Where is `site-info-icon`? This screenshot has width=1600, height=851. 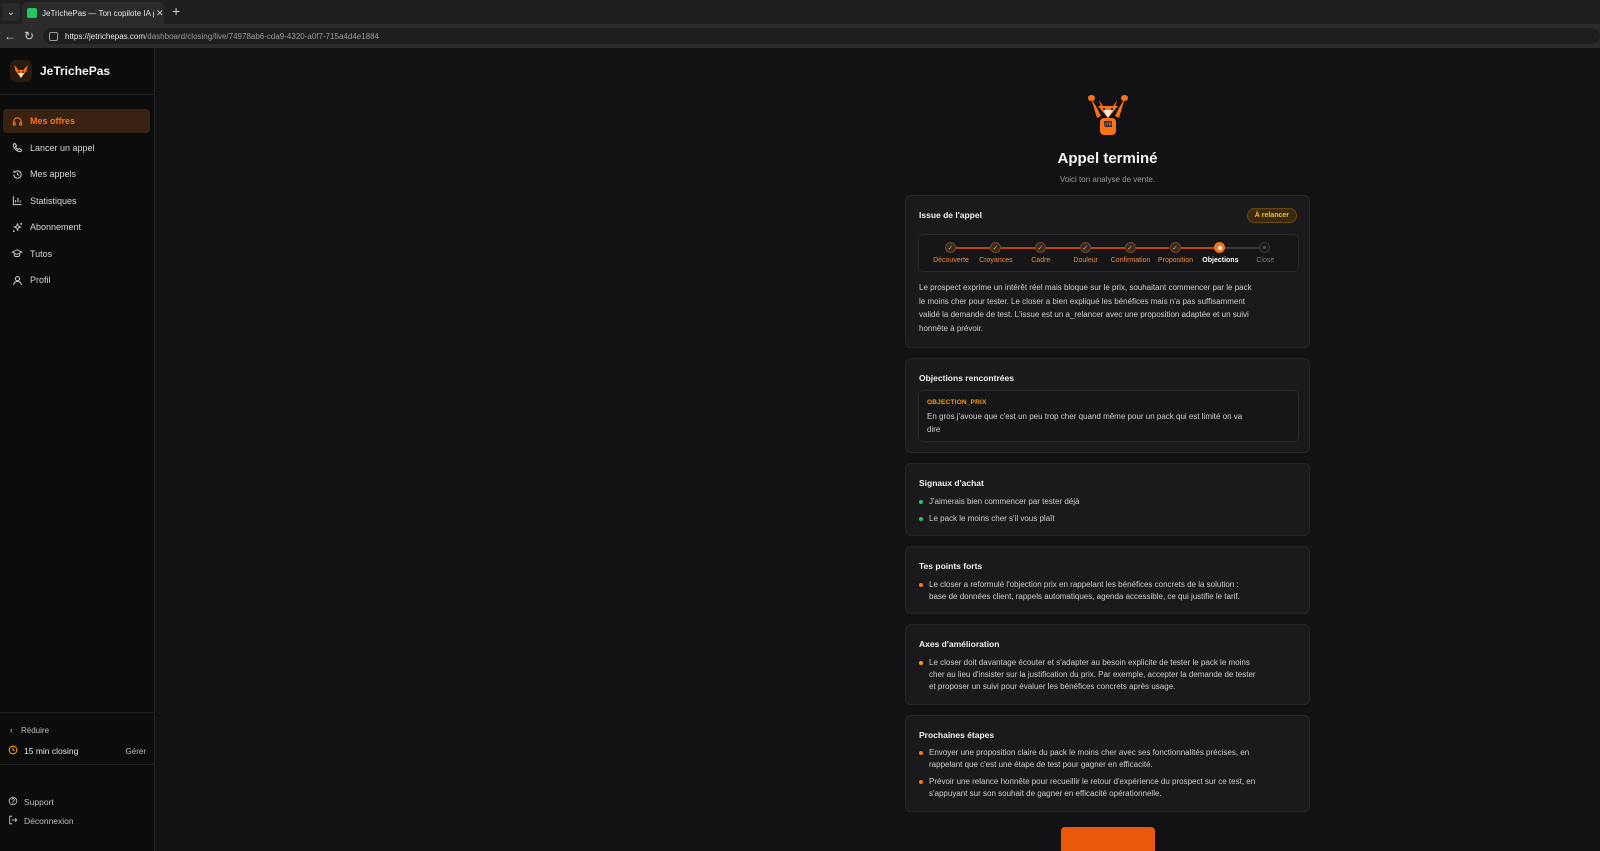 site-info-icon is located at coordinates (53, 36).